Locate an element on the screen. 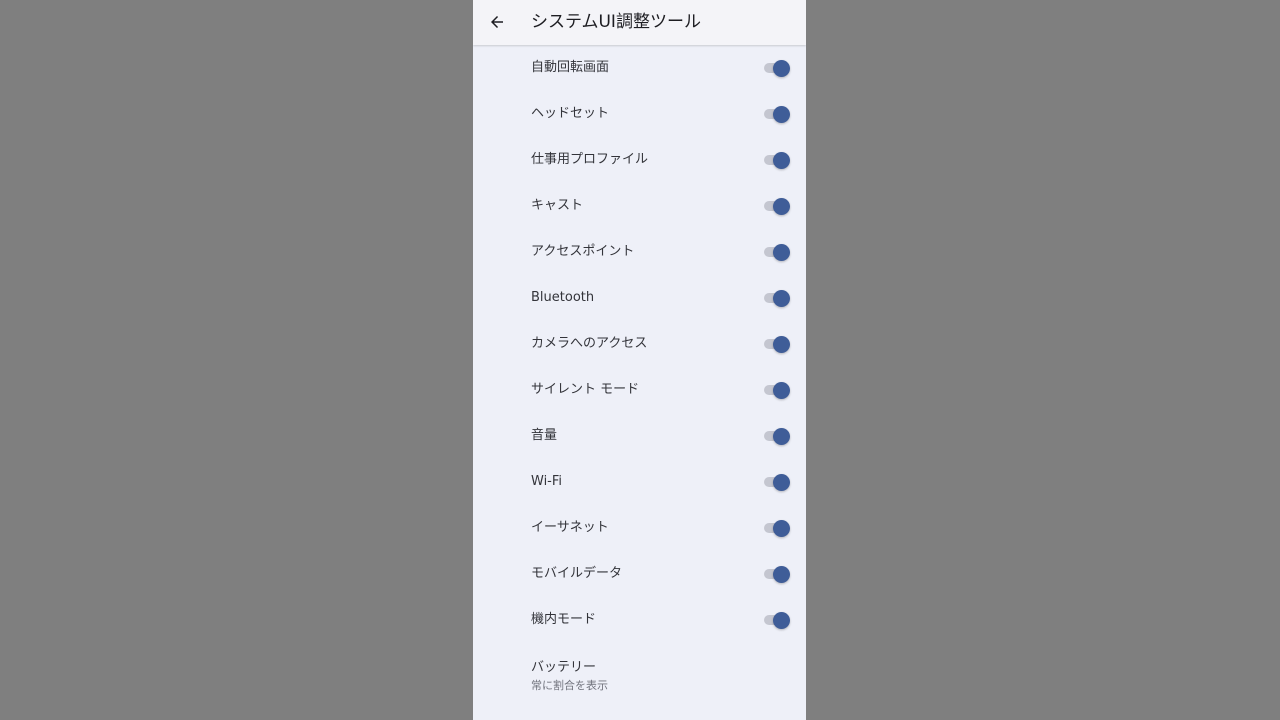 This screenshot has height=720, width=1280. back-button is located at coordinates (497, 22).